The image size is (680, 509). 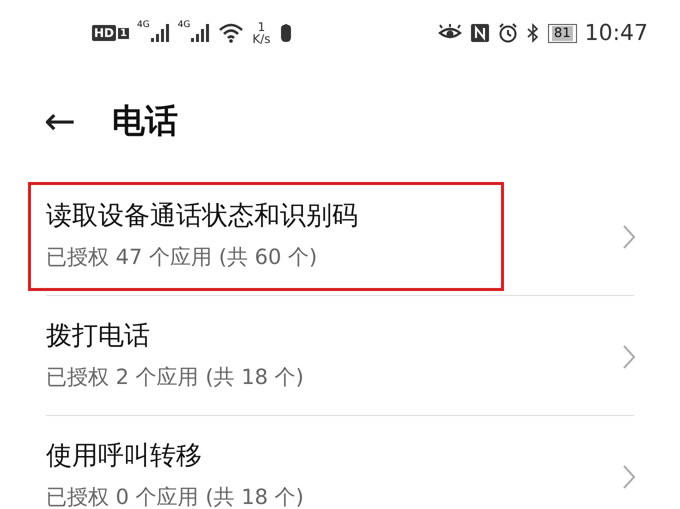 I want to click on nfc-icon, so click(x=480, y=33).